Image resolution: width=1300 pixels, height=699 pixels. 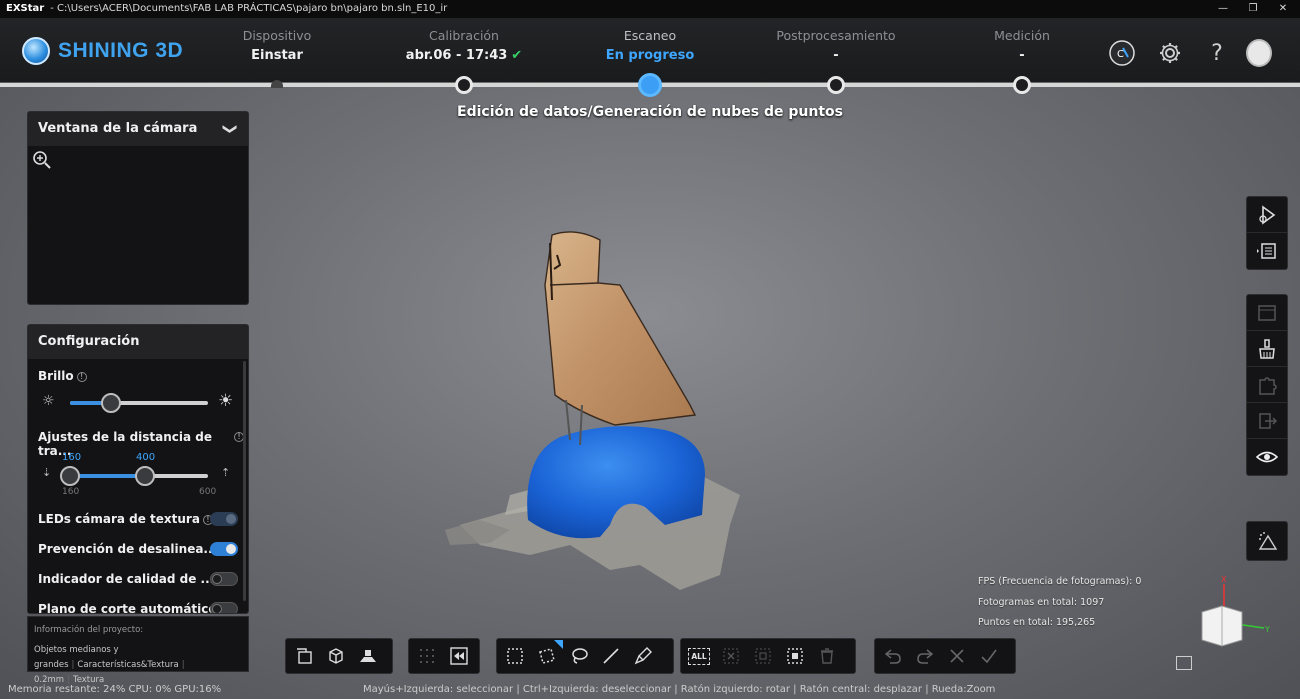 I want to click on export-icon, so click(x=1267, y=421).